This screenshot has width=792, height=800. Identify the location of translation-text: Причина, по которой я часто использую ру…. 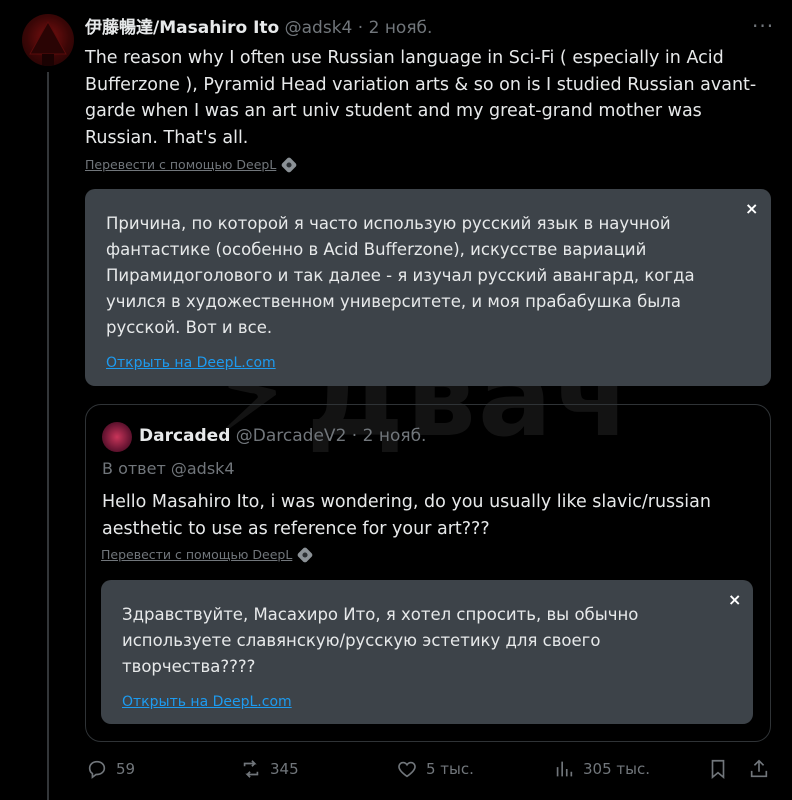
(400, 275).